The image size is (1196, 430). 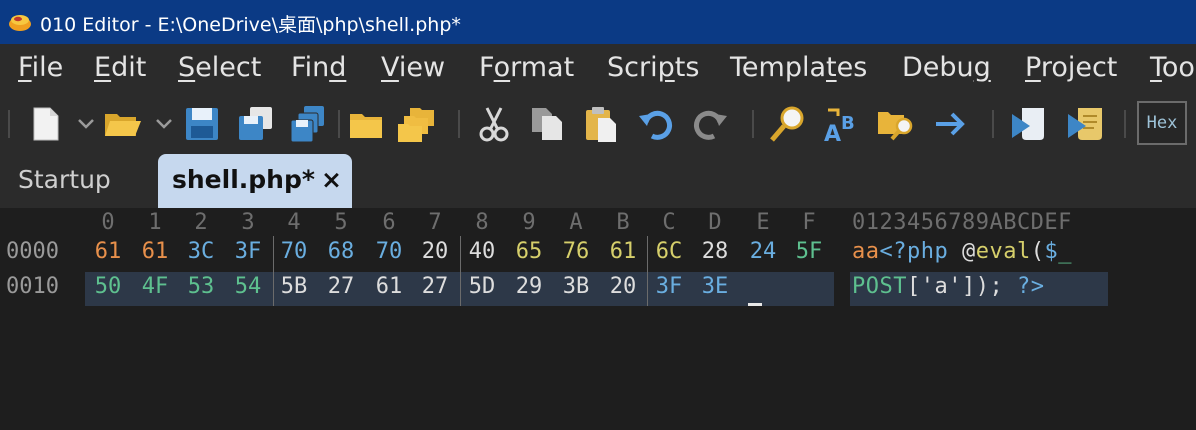 What do you see at coordinates (763, 222) in the screenshot?
I see `column-header: E` at bounding box center [763, 222].